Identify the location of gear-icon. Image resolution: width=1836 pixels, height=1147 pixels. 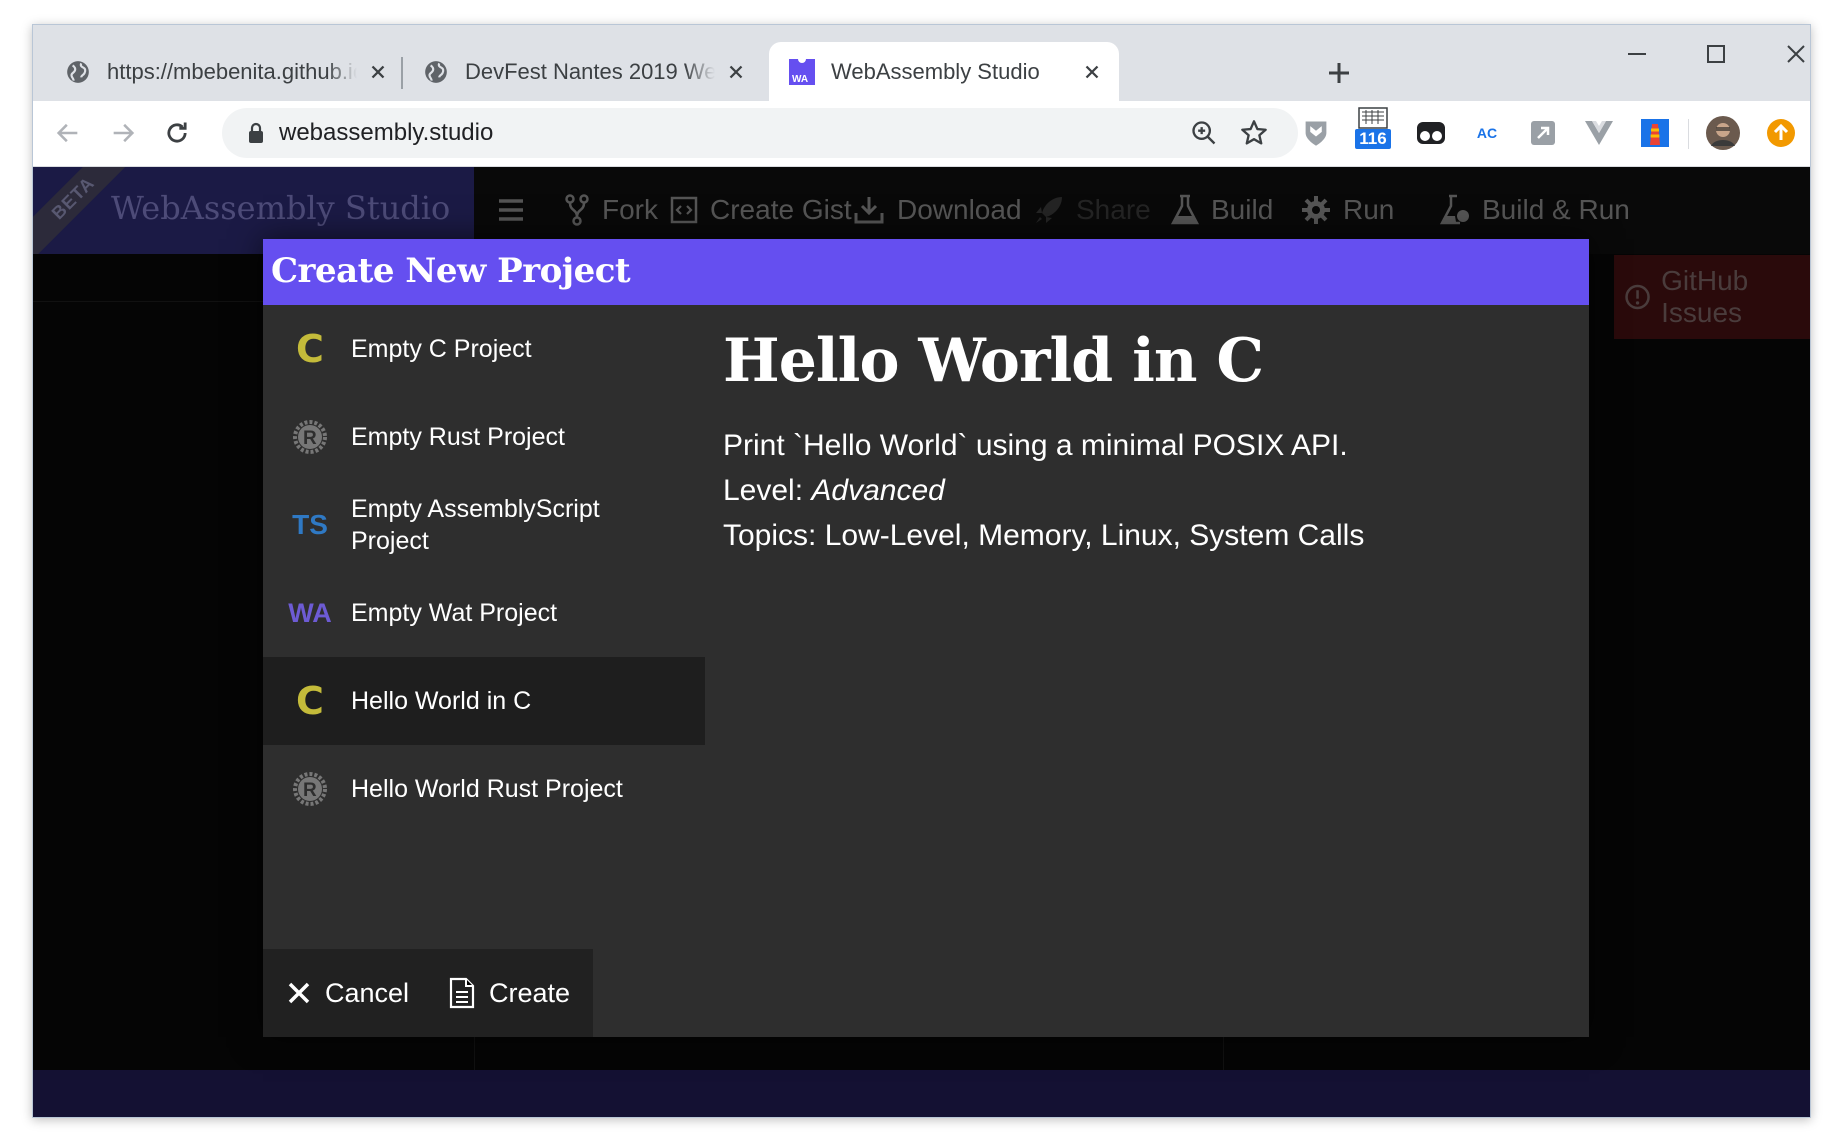
(1316, 210).